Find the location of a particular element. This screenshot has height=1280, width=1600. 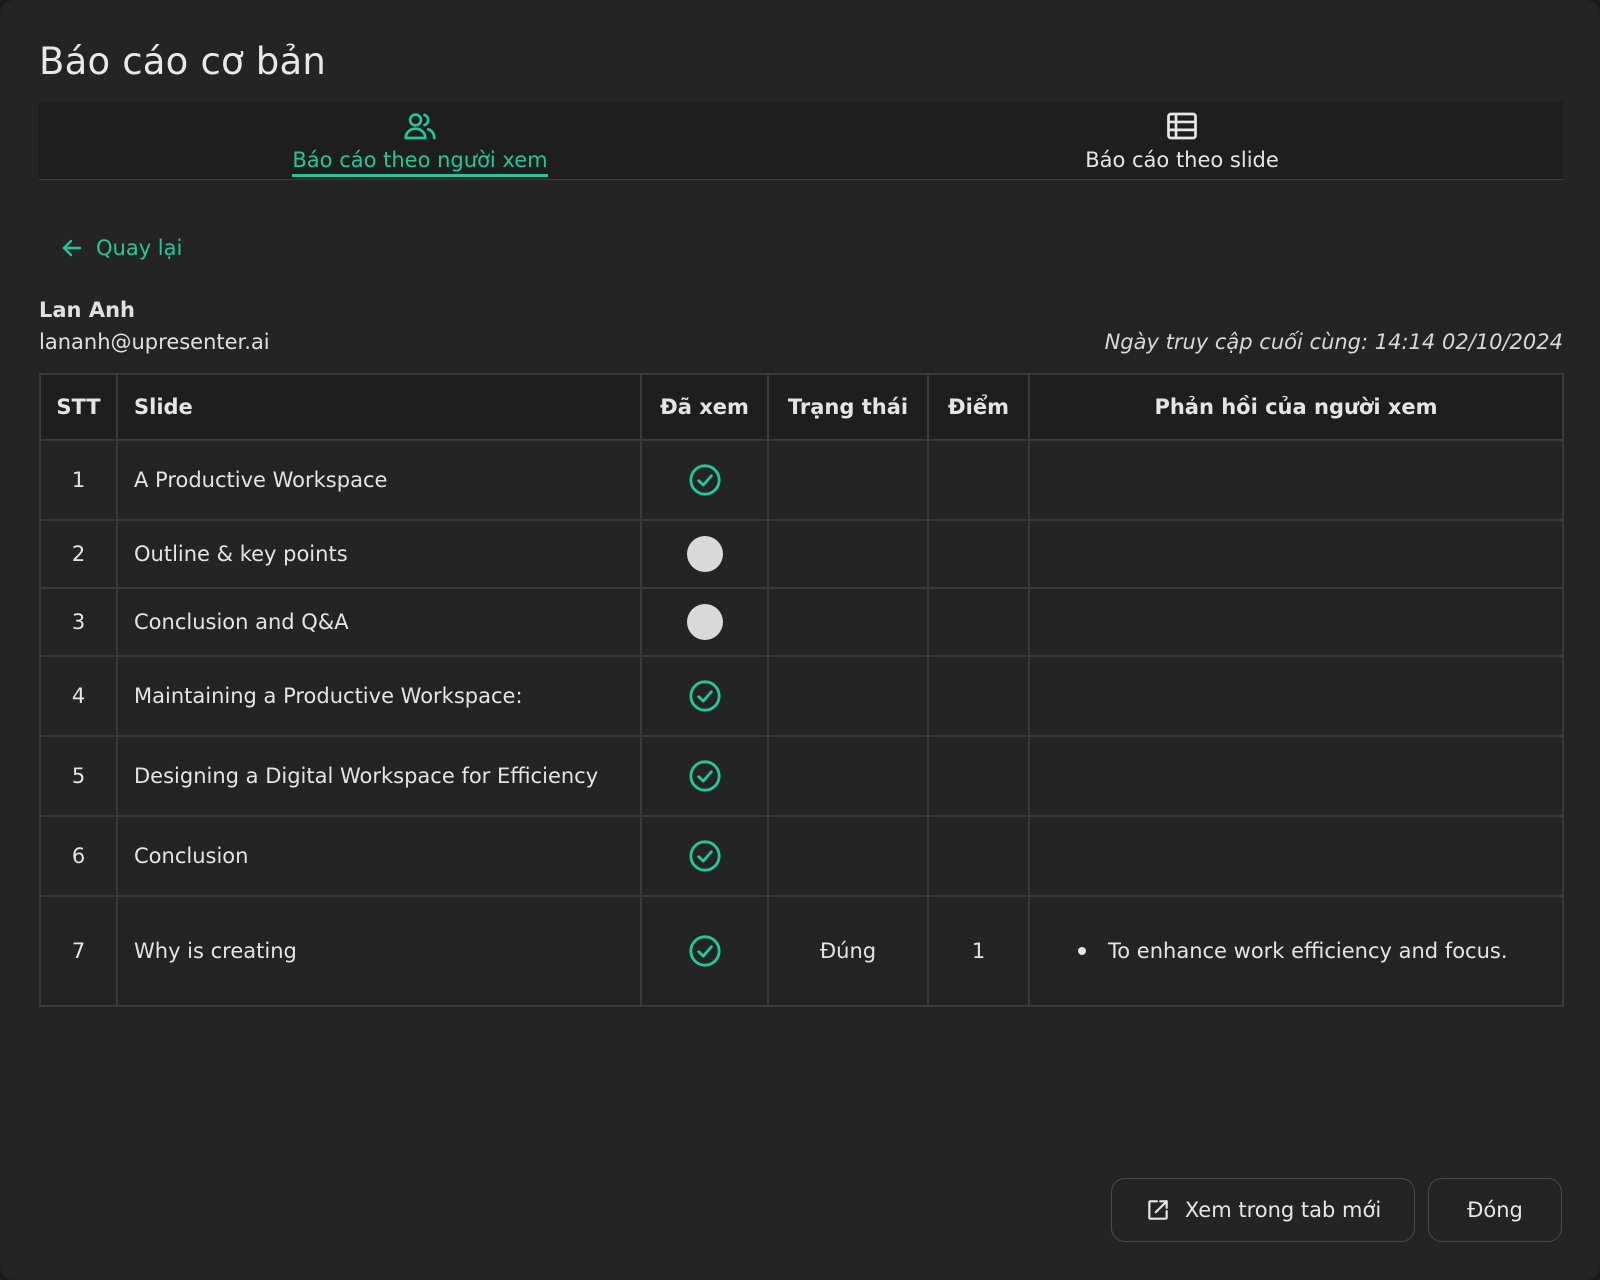

cell-stt: 6 is located at coordinates (78, 856).